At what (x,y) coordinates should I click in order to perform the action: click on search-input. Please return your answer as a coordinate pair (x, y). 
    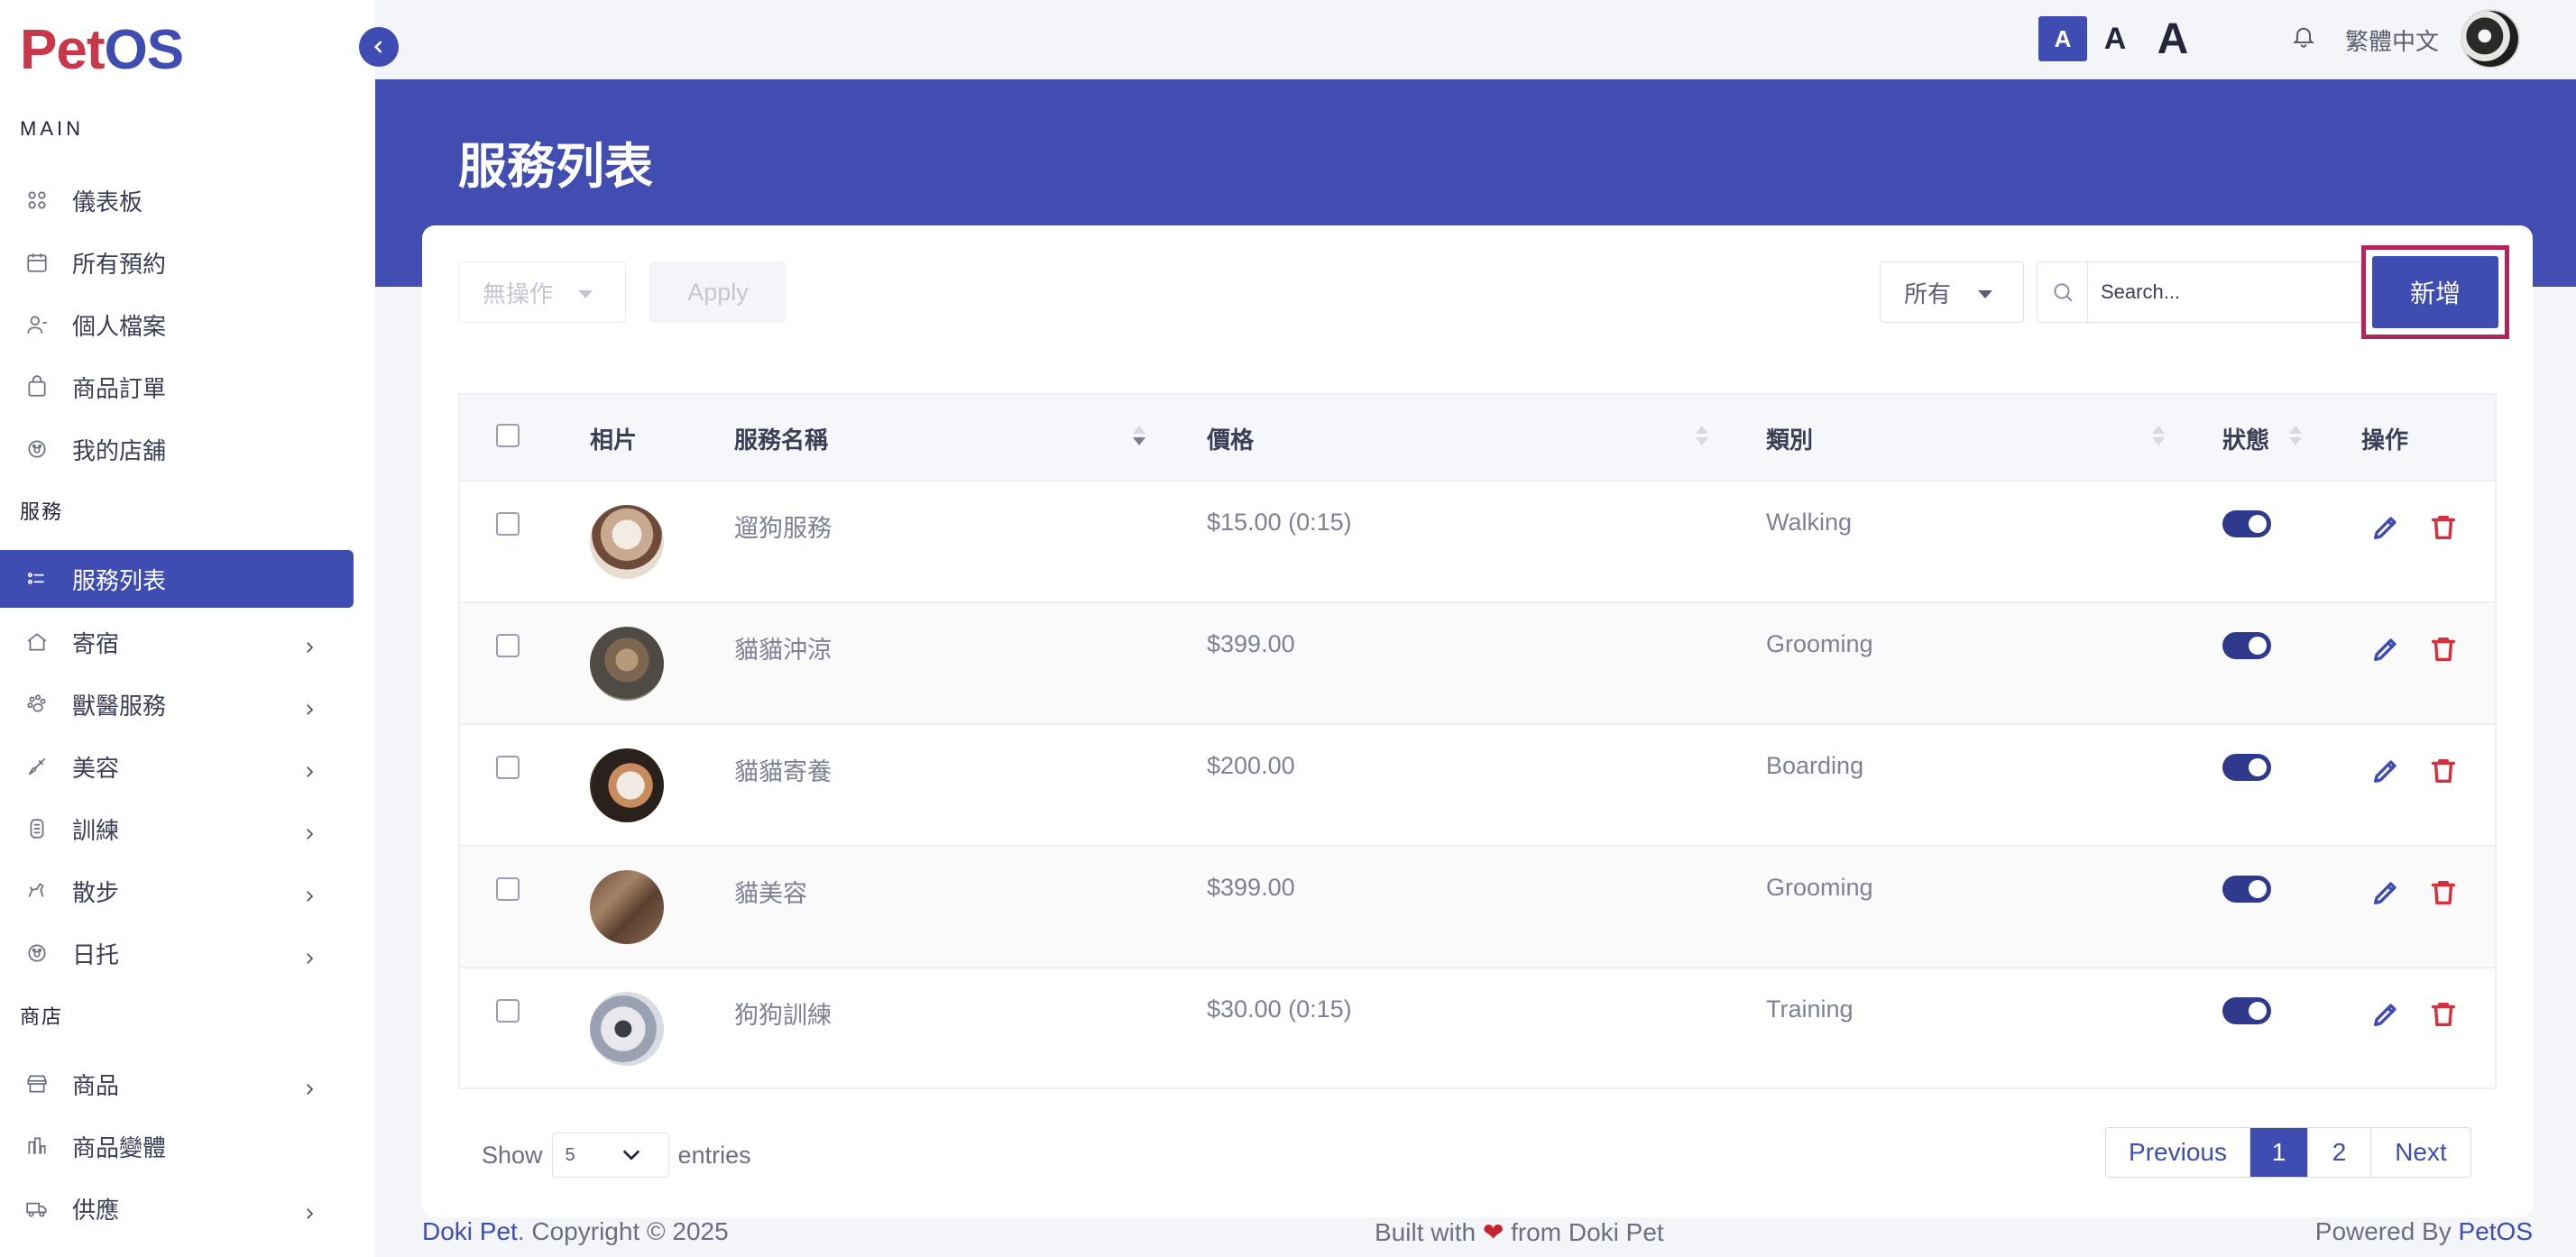
    Looking at the image, I should click on (2224, 292).